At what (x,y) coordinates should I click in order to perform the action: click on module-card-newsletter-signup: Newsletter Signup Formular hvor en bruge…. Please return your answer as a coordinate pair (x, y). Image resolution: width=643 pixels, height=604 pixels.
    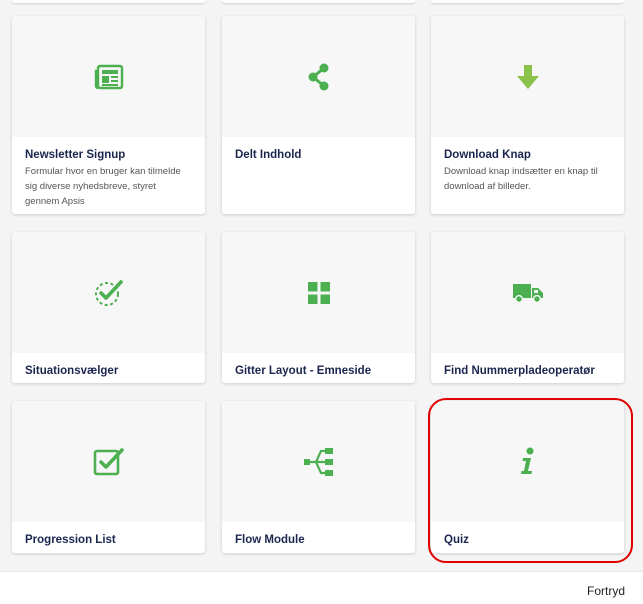
    Looking at the image, I should click on (108, 115).